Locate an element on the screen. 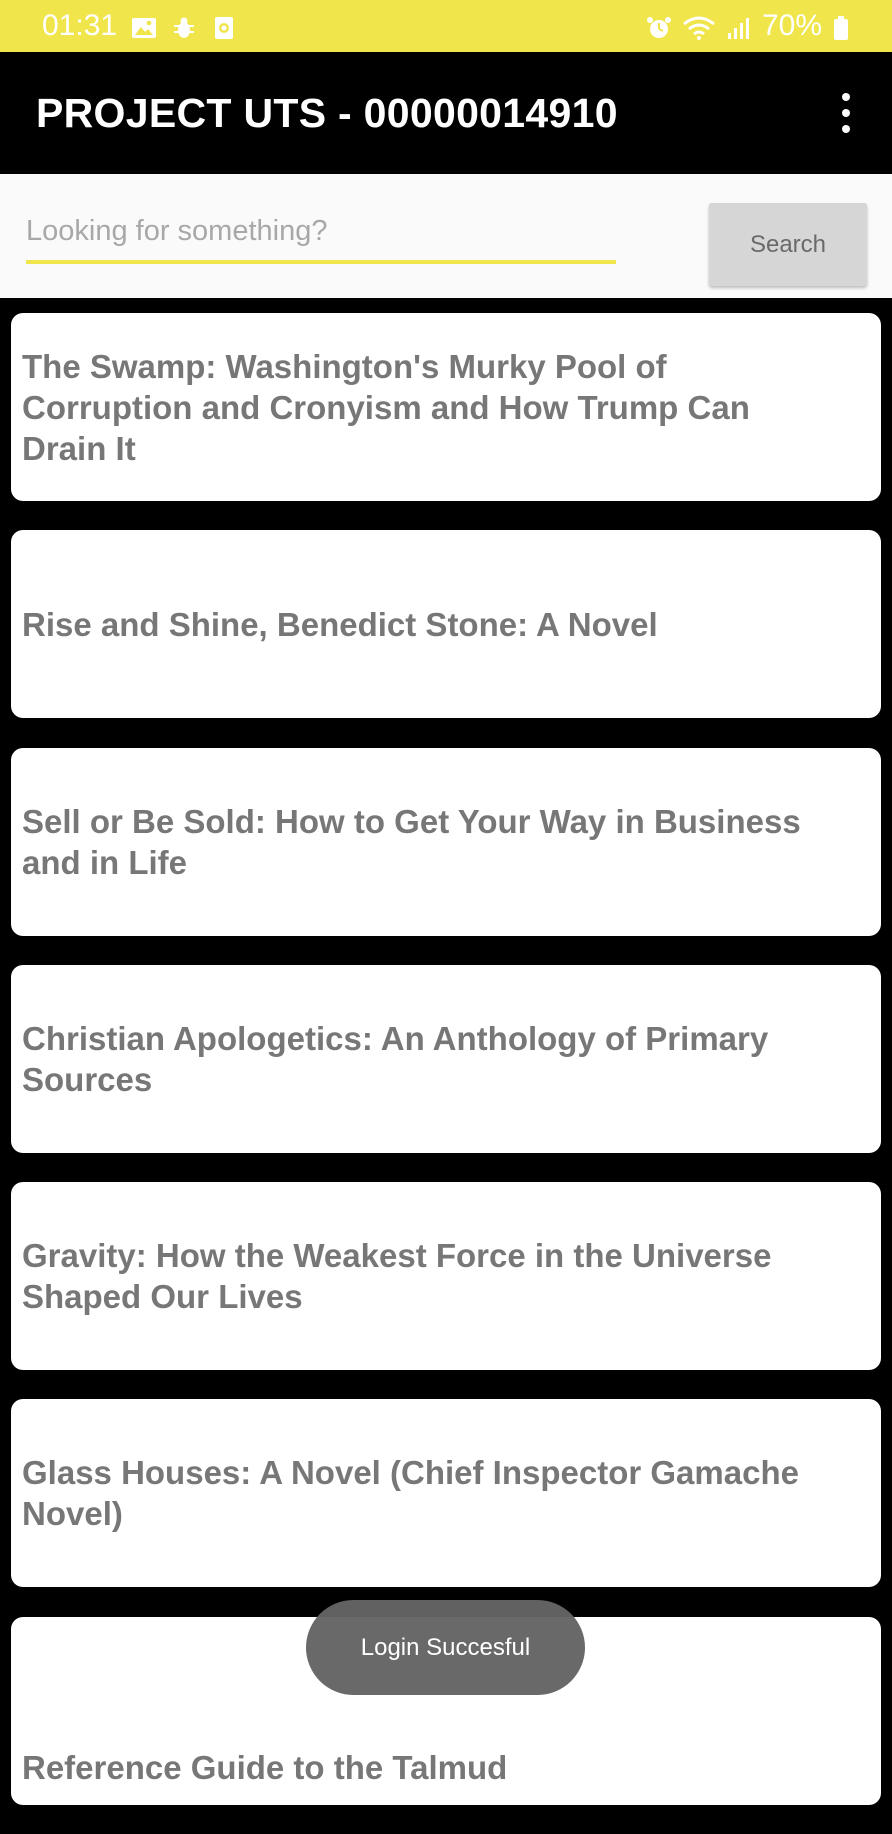 Image resolution: width=892 pixels, height=1834 pixels. image-icon is located at coordinates (144, 26).